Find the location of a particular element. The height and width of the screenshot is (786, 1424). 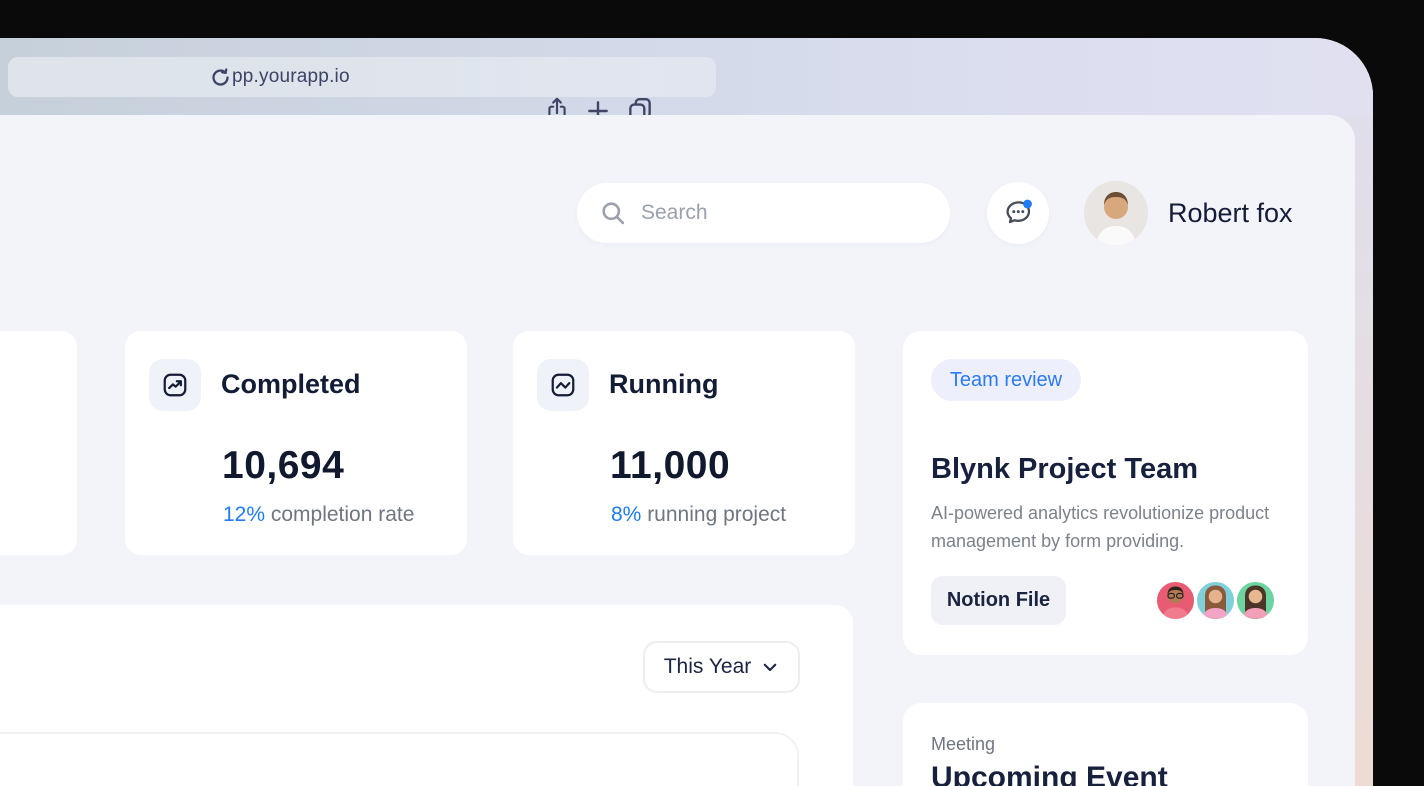

period-filter-dropdown: This Year is located at coordinates (721, 667).